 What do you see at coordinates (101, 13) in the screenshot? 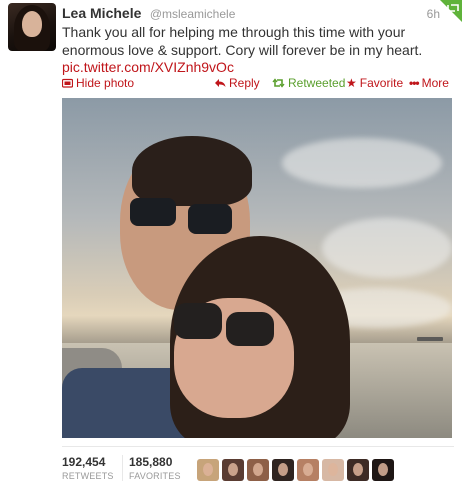
I see `user-name: Lea Michele` at bounding box center [101, 13].